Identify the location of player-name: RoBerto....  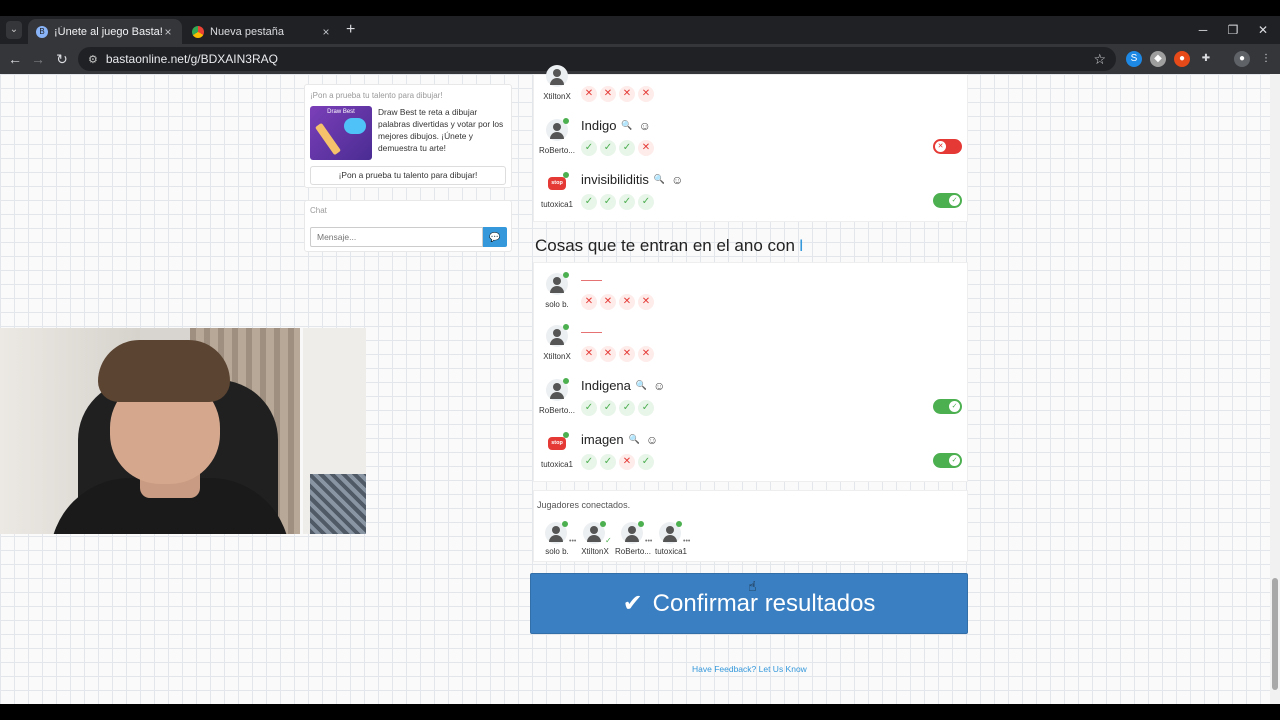
(556, 150).